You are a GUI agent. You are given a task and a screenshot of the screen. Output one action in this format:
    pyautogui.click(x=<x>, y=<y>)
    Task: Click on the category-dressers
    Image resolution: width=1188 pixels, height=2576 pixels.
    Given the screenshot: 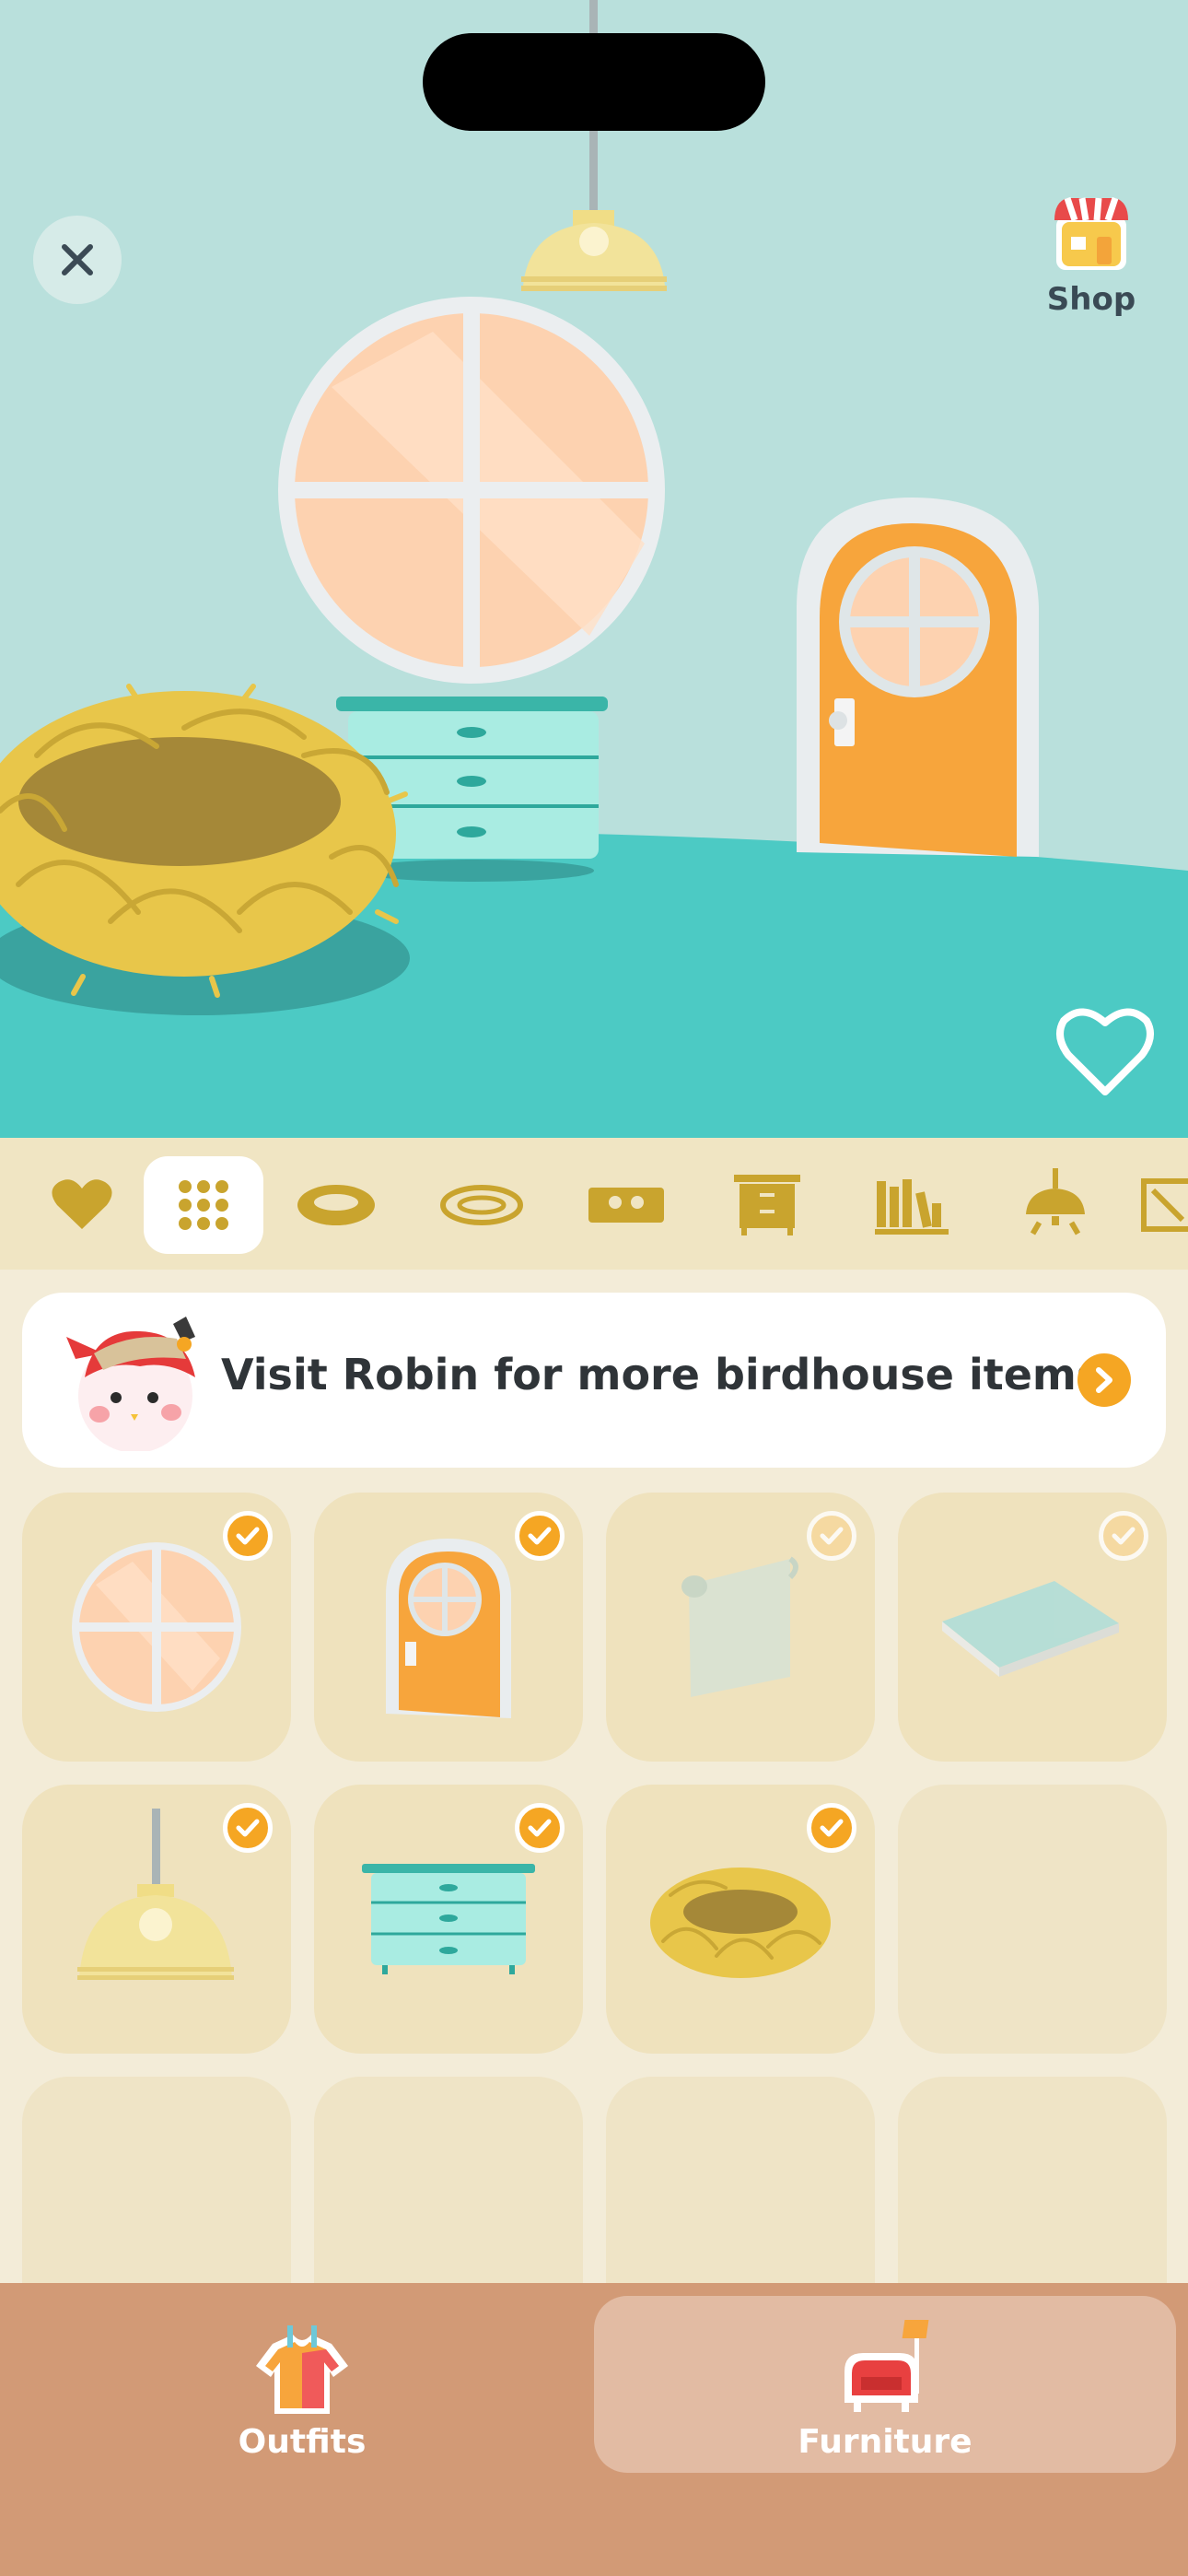 What is the action you would take?
    pyautogui.click(x=767, y=1205)
    